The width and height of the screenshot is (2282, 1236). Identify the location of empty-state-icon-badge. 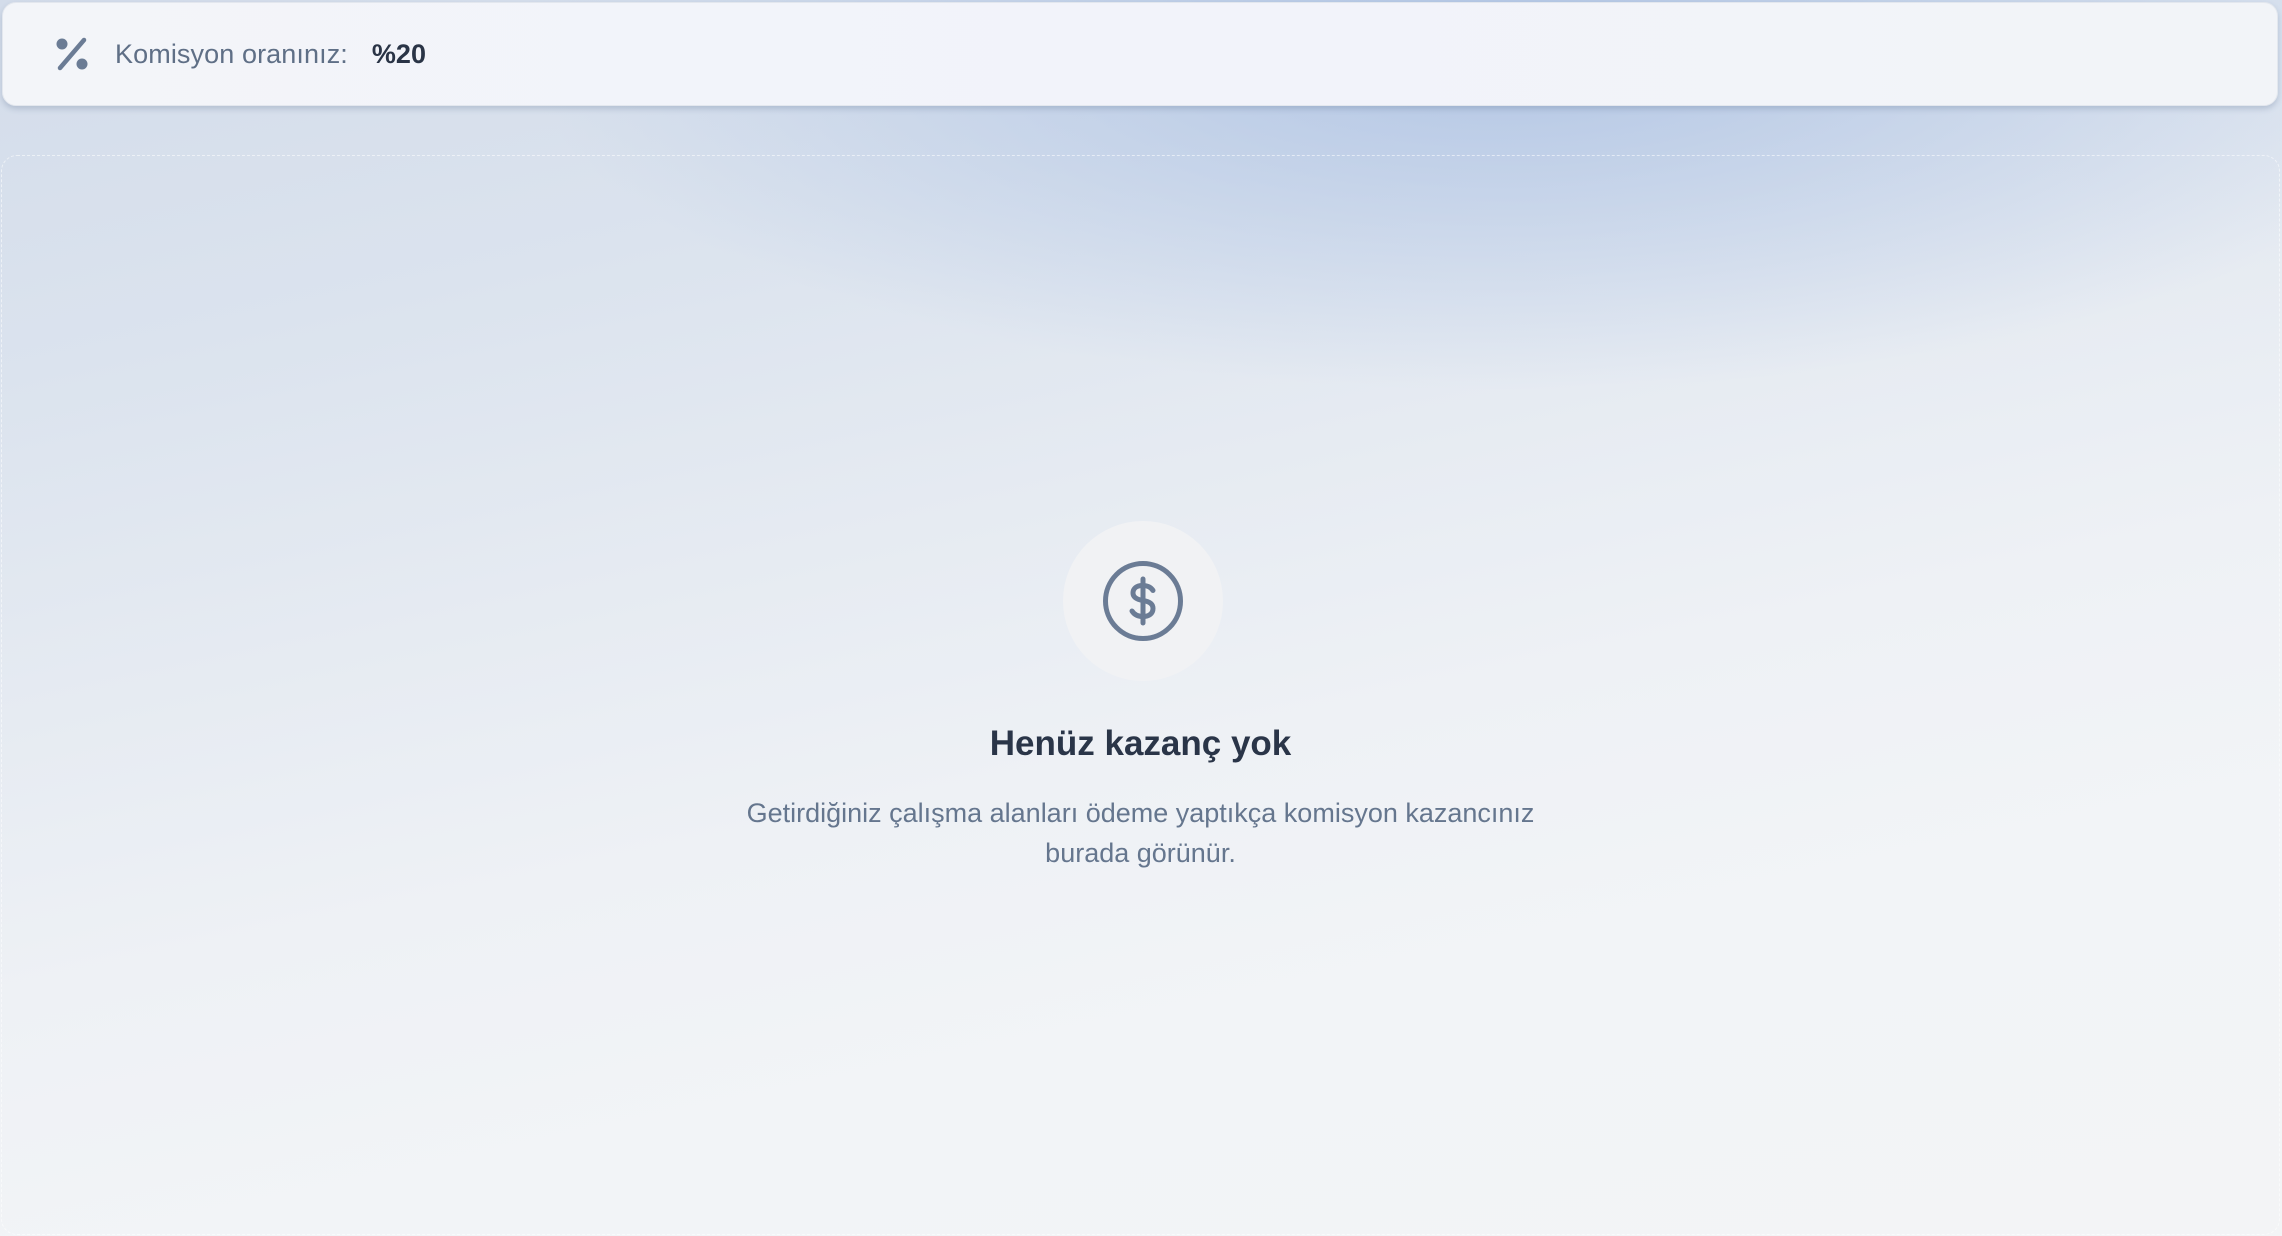
(1143, 601).